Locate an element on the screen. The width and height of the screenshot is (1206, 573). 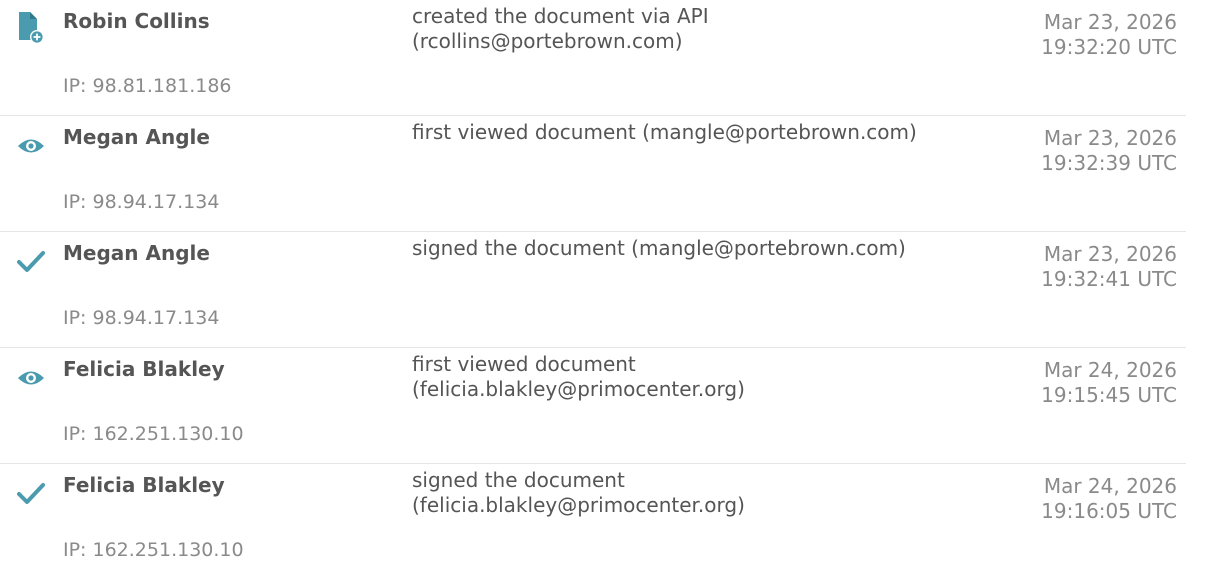
entry-ip-address: IP: 98.81.181.186 is located at coordinates (147, 86).